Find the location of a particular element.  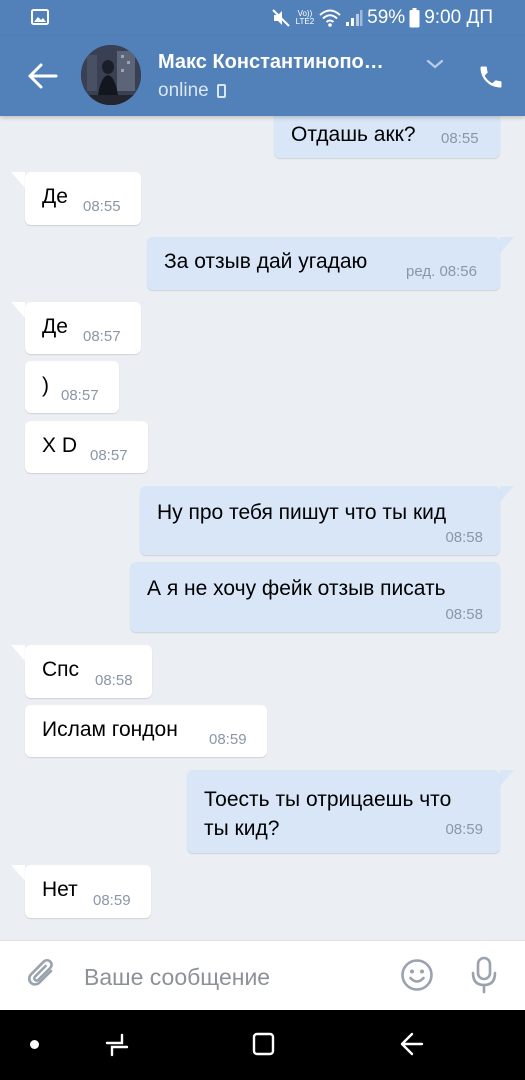

message-text: Ислам гондон is located at coordinates (110, 729).